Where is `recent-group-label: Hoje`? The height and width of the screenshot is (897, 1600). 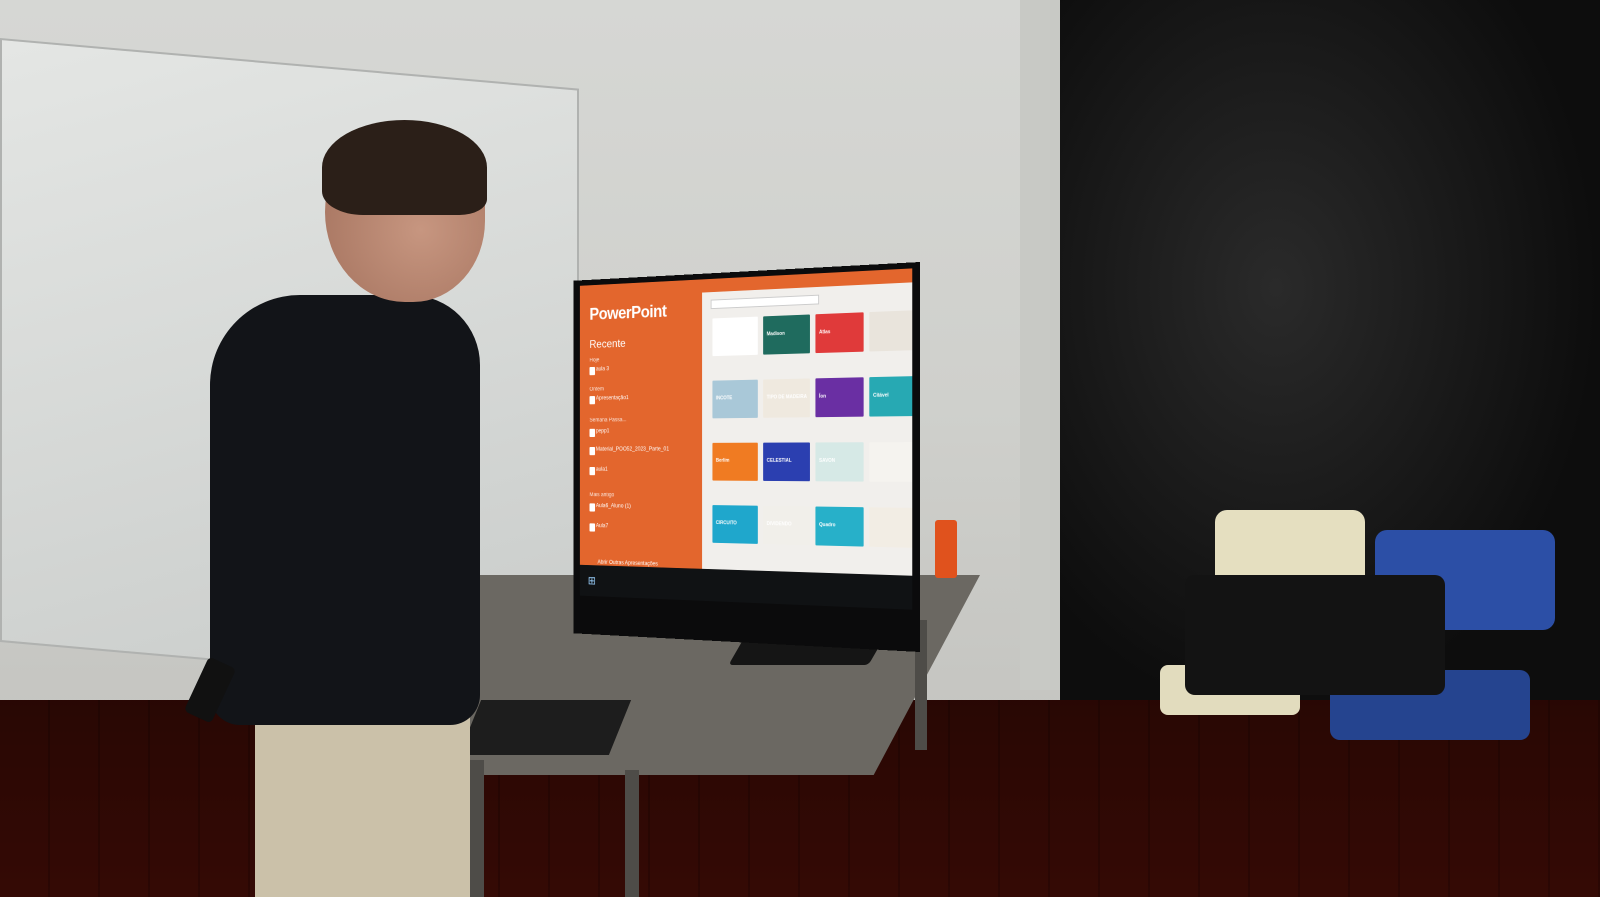
recent-group-label: Hoje is located at coordinates (594, 361).